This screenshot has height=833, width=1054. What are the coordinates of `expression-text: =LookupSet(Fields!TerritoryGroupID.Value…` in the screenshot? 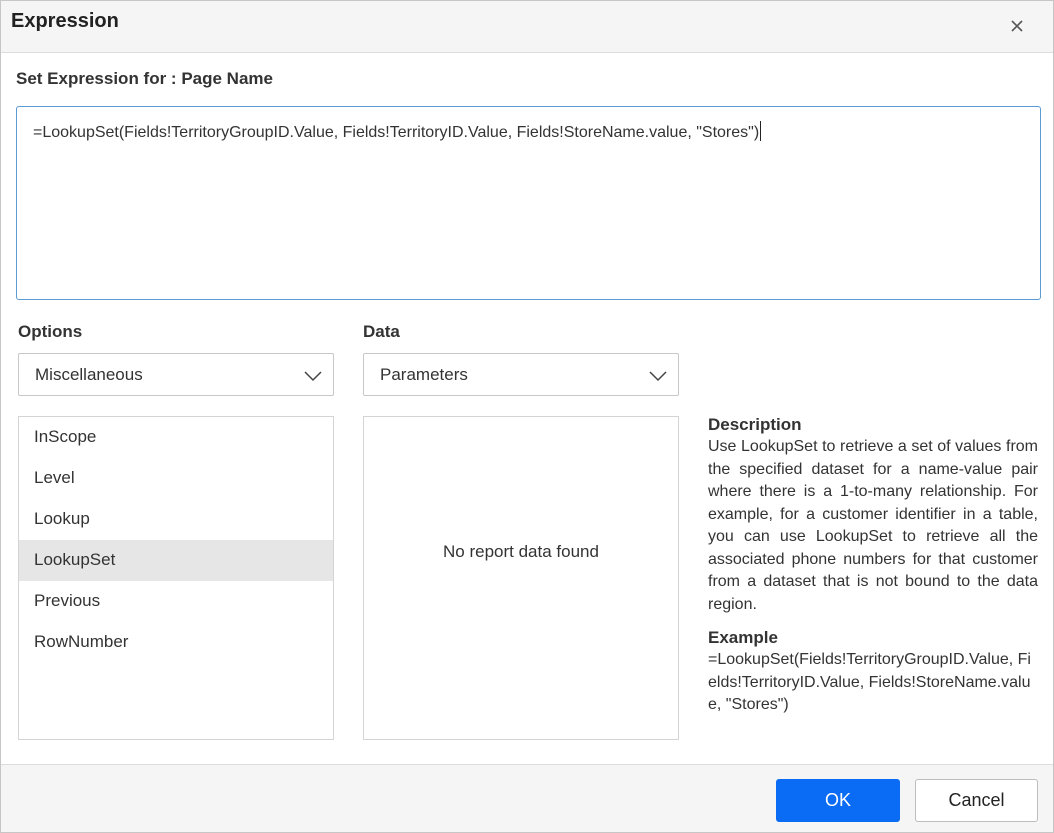 It's located at (396, 132).